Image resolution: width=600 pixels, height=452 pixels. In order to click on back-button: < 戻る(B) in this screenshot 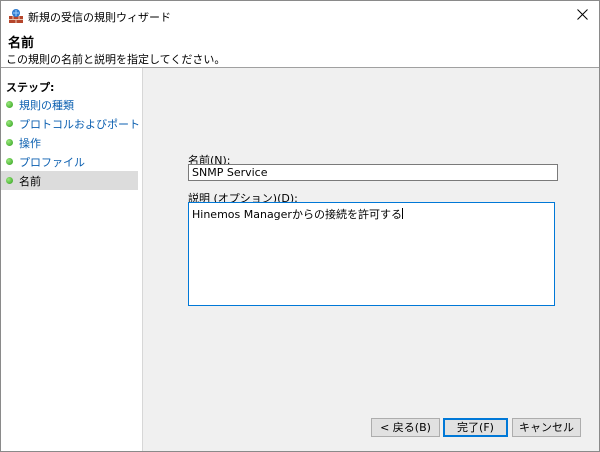, I will do `click(405, 427)`.